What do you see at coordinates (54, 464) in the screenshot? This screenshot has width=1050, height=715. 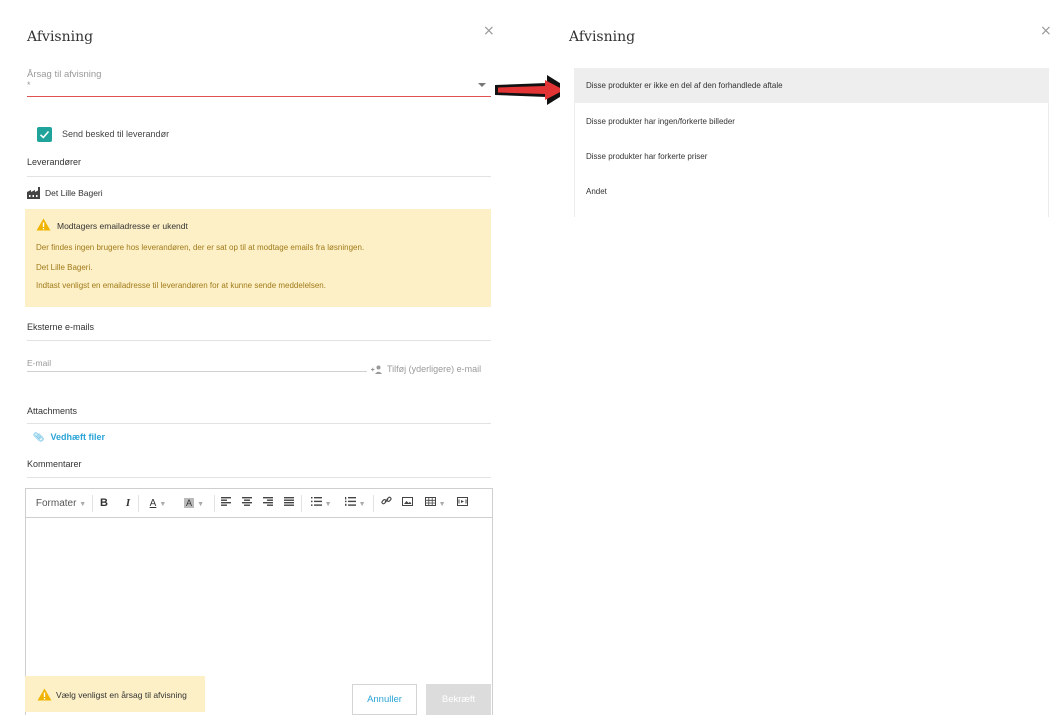 I see `comments-heading: Kommentarer` at bounding box center [54, 464].